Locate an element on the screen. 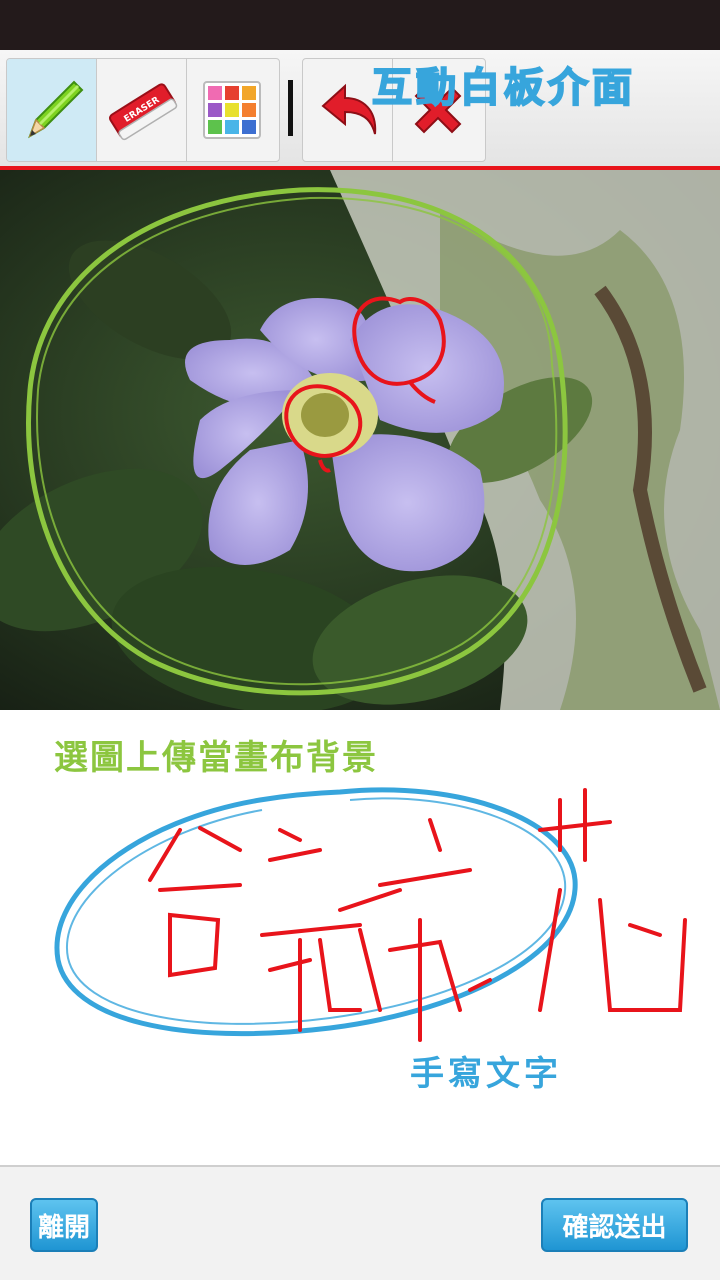  pencil-tool-button is located at coordinates (52, 110).